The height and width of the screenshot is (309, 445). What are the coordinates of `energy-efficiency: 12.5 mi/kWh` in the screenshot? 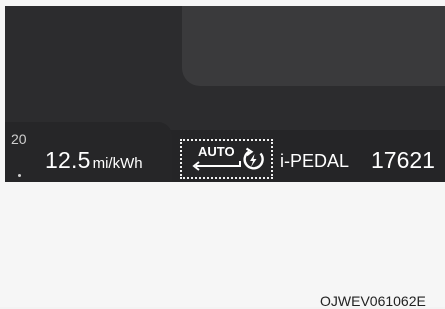 It's located at (94, 160).